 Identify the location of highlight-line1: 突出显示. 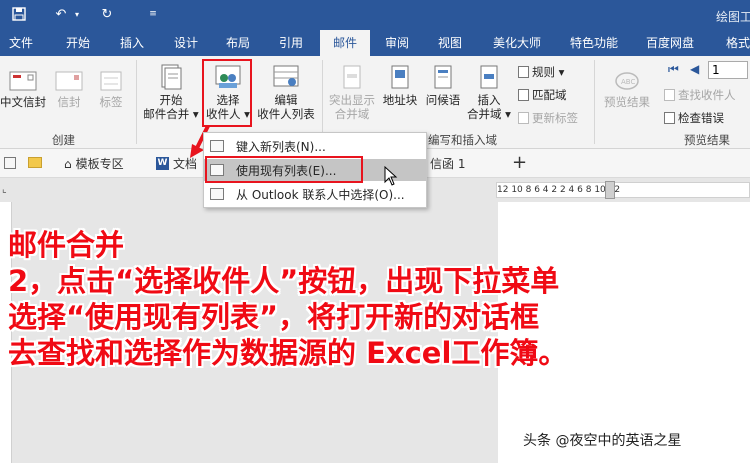
(352, 100).